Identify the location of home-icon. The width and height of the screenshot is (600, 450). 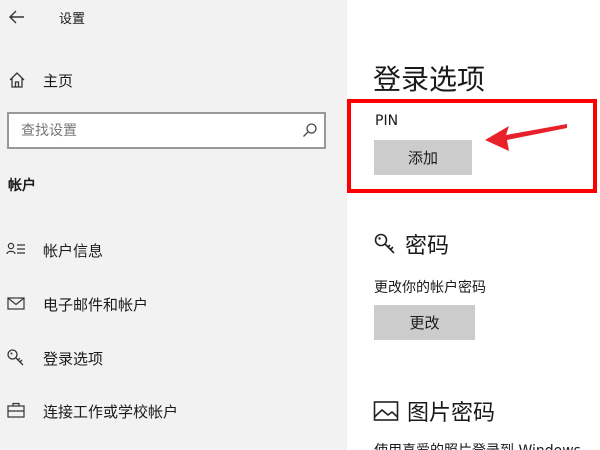
(17, 80).